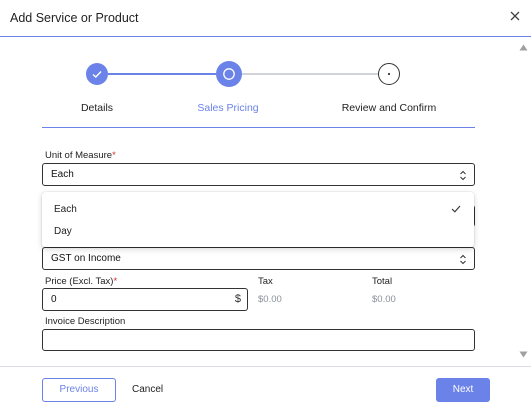 Image resolution: width=531 pixels, height=409 pixels. What do you see at coordinates (63, 231) in the screenshot?
I see `option-label: Day` at bounding box center [63, 231].